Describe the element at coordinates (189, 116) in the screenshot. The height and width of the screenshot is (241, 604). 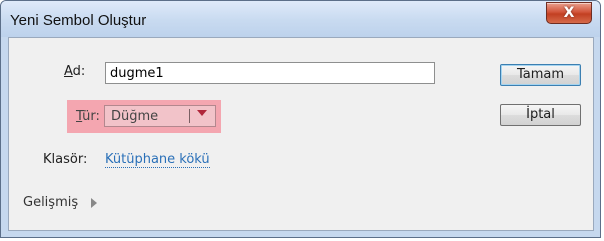
I see `select-divider` at that location.